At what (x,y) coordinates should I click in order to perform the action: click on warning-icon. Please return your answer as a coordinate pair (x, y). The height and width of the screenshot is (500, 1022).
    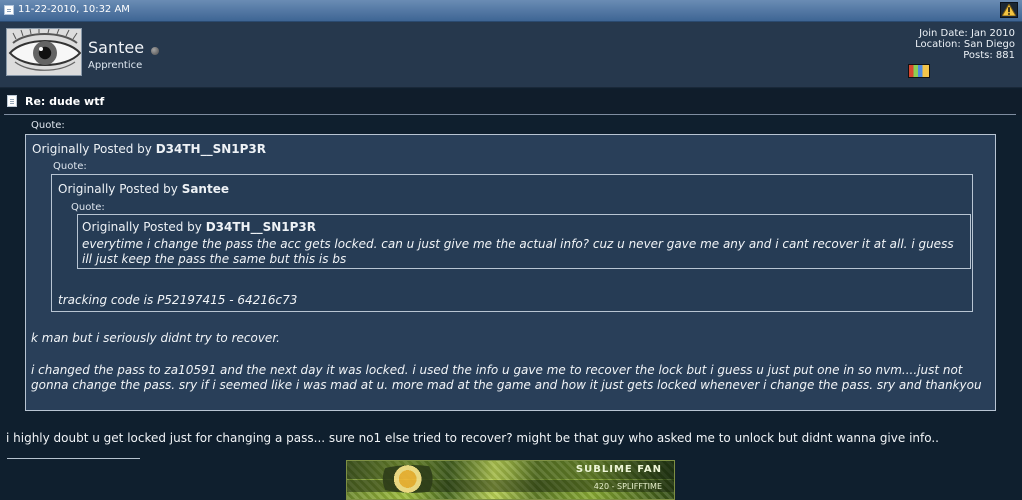
    Looking at the image, I should click on (1009, 10).